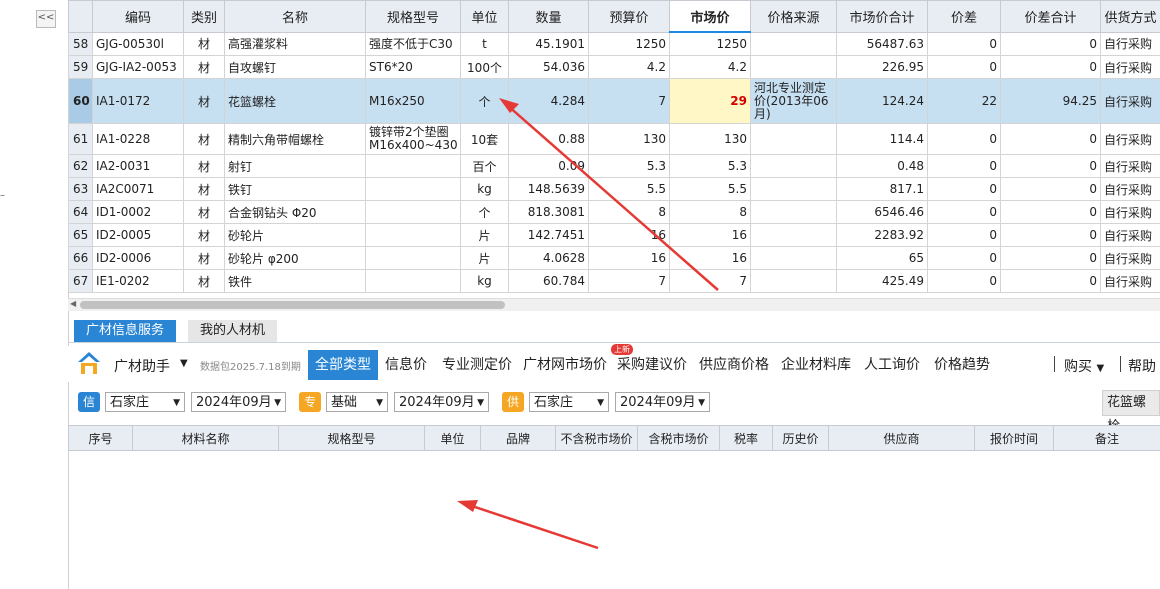  I want to click on cell: GJG-00530l, so click(138, 43).